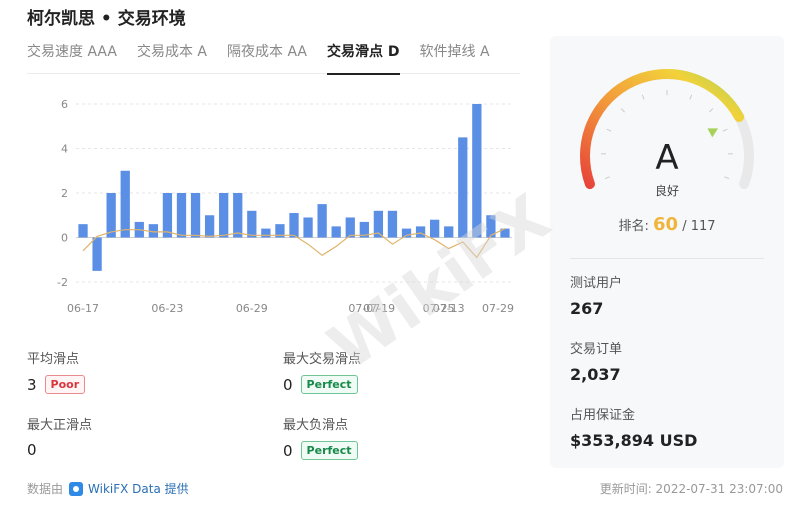 The width and height of the screenshot is (805, 508). What do you see at coordinates (64, 193) in the screenshot?
I see `y-tick-label: 2` at bounding box center [64, 193].